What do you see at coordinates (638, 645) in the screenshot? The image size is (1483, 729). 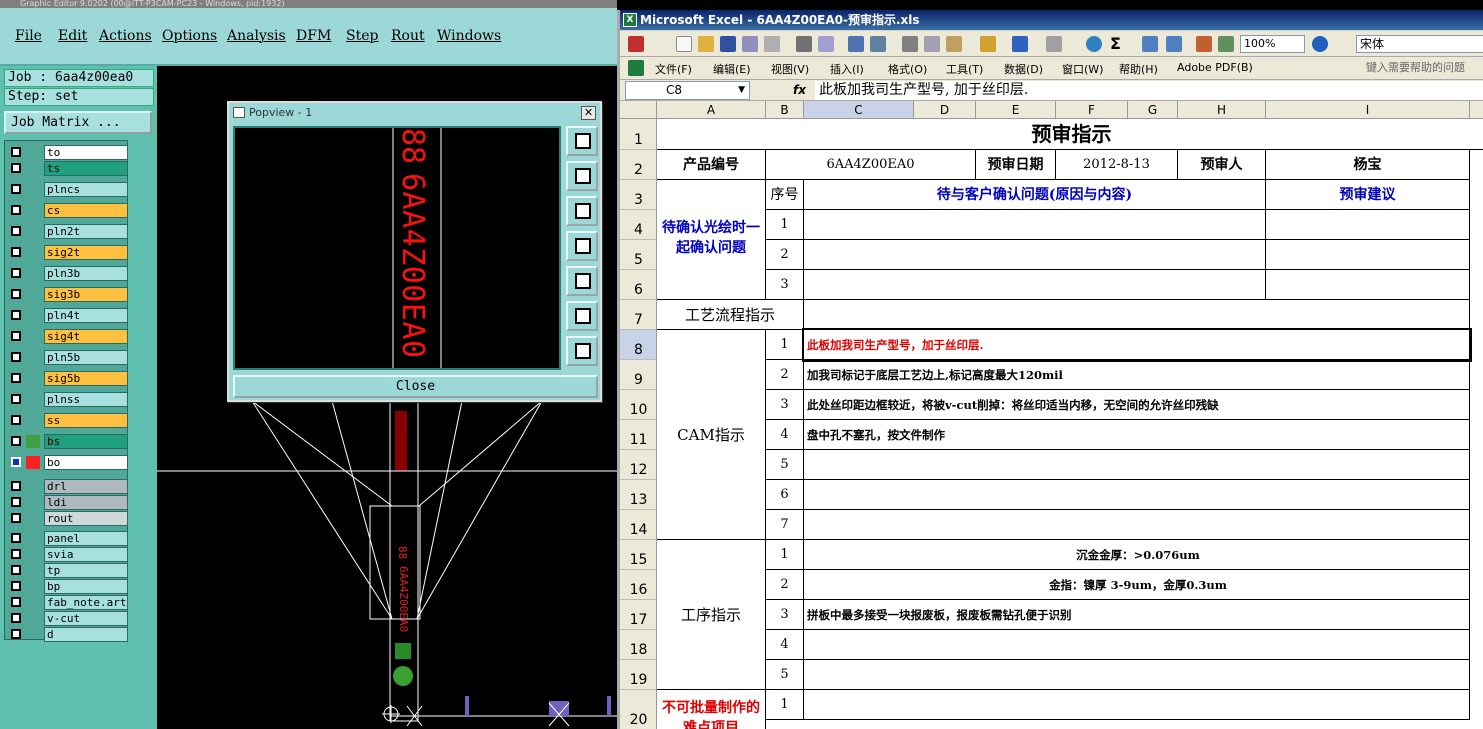 I see `row-header: 18` at bounding box center [638, 645].